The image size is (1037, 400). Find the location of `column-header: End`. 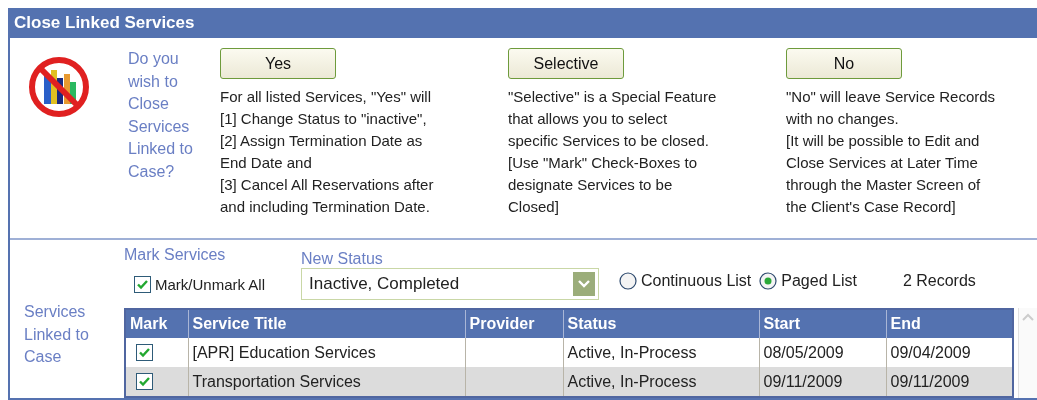

column-header: End is located at coordinates (949, 323).